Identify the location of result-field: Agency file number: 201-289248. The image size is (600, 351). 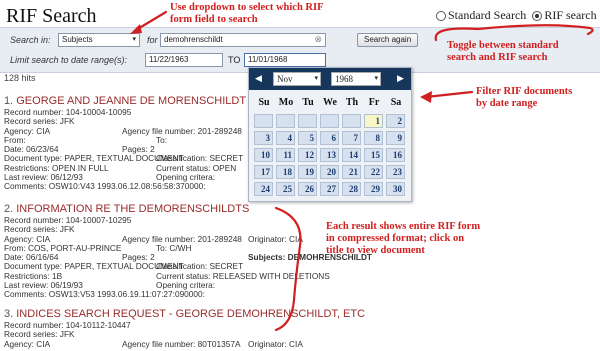
(182, 130).